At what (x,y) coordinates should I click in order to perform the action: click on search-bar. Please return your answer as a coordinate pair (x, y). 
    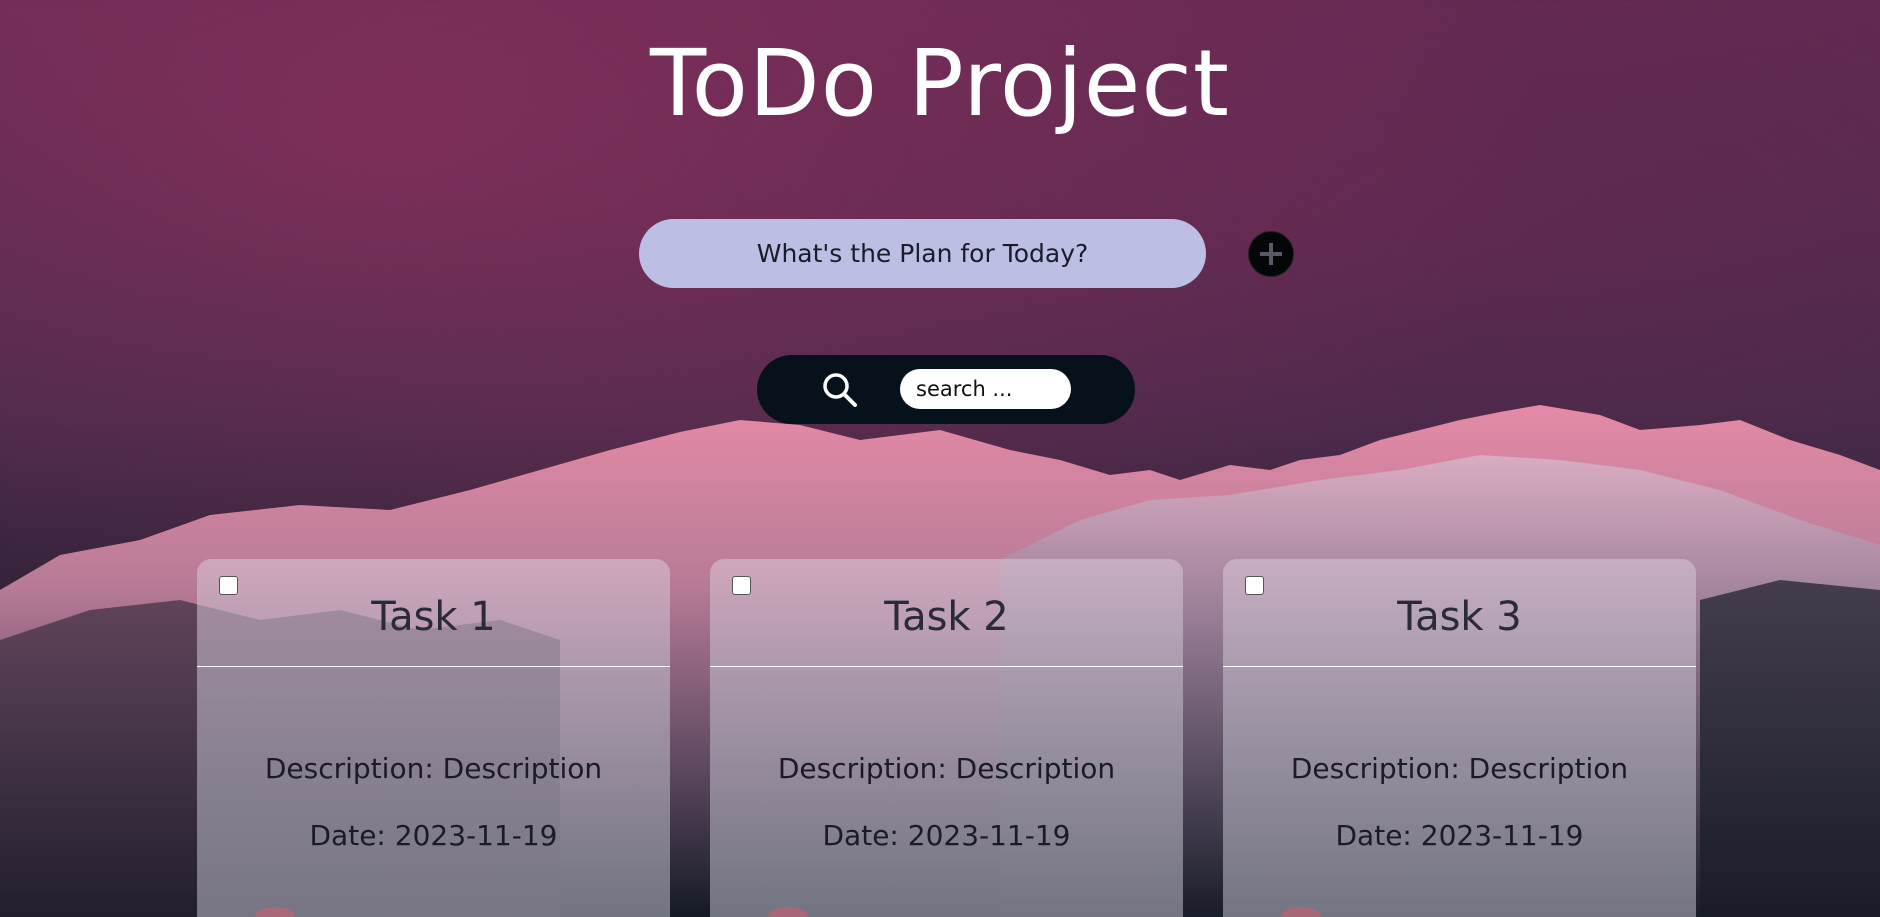
    Looking at the image, I should click on (946, 389).